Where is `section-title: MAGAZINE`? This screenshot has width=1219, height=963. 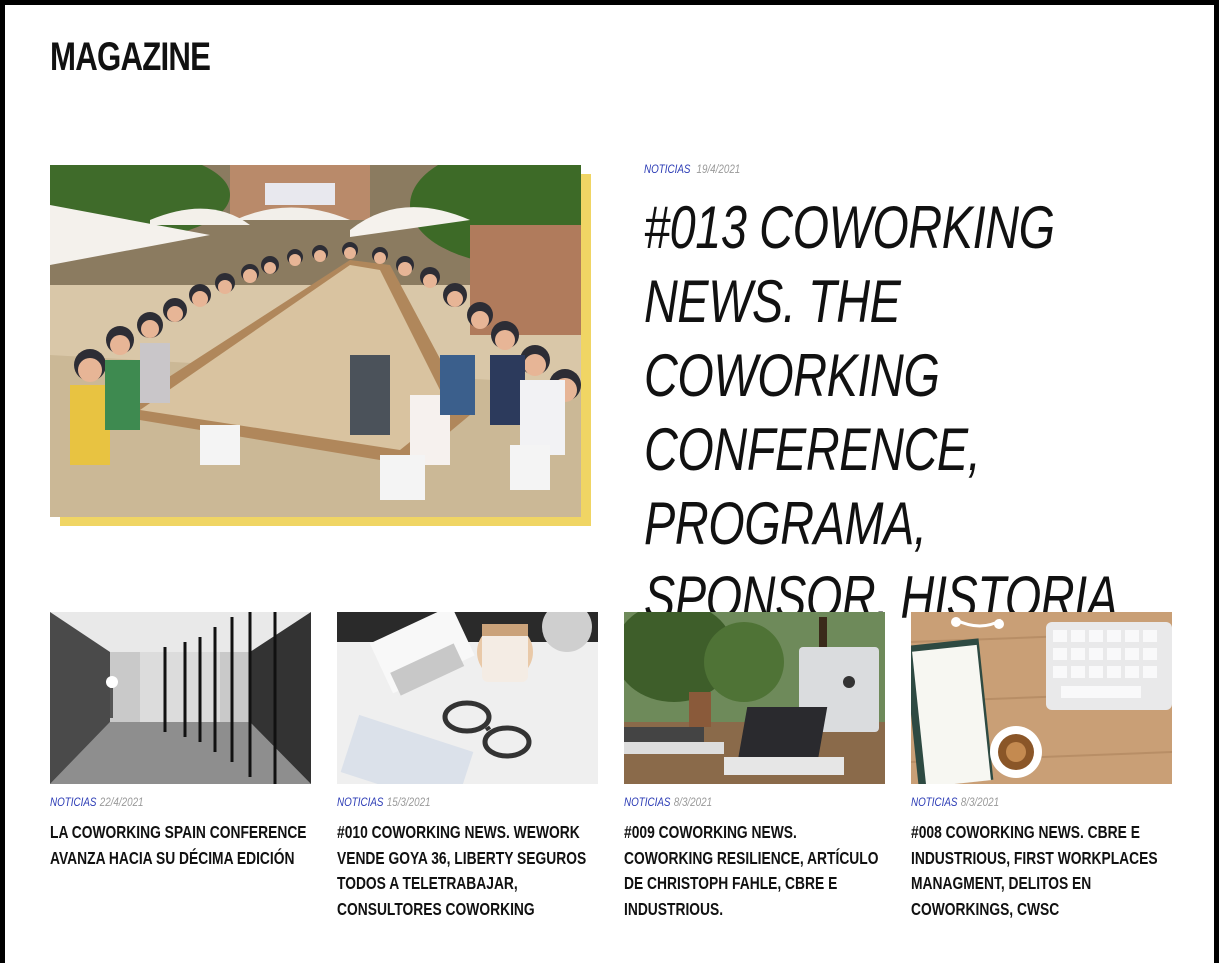
section-title: MAGAZINE is located at coordinates (130, 57).